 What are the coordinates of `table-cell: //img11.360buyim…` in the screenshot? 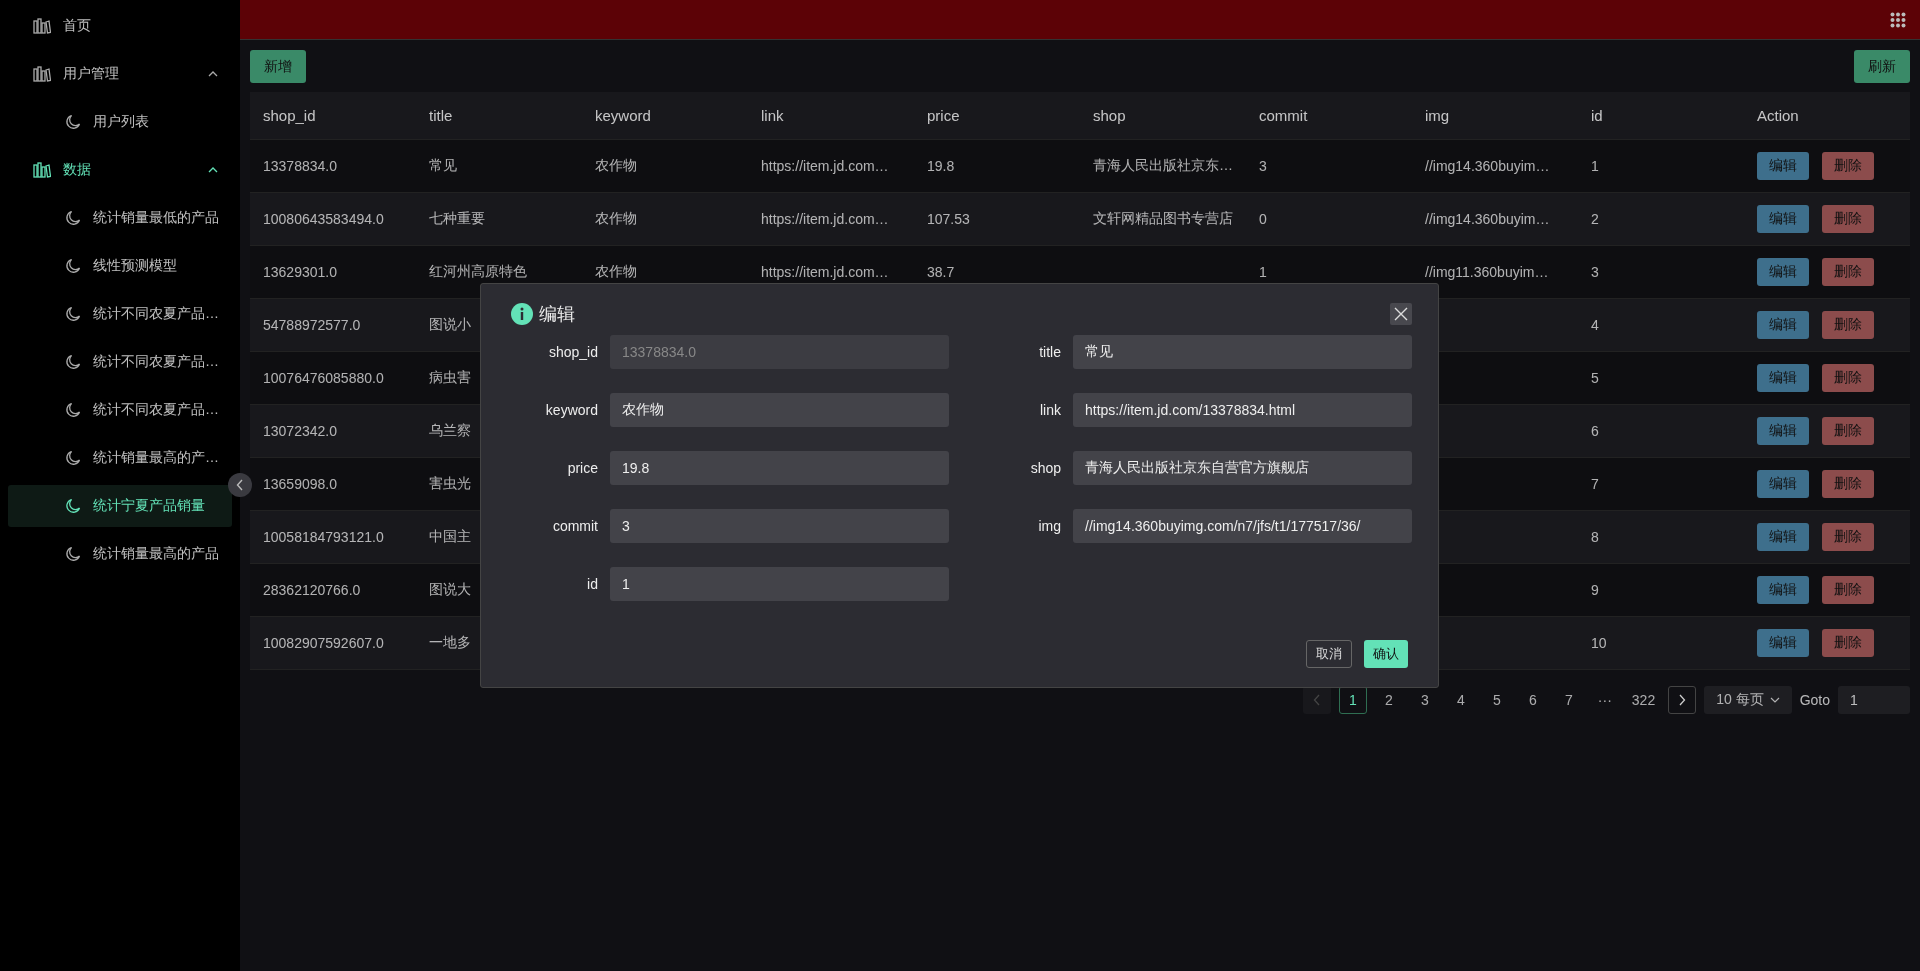 It's located at (1487, 272).